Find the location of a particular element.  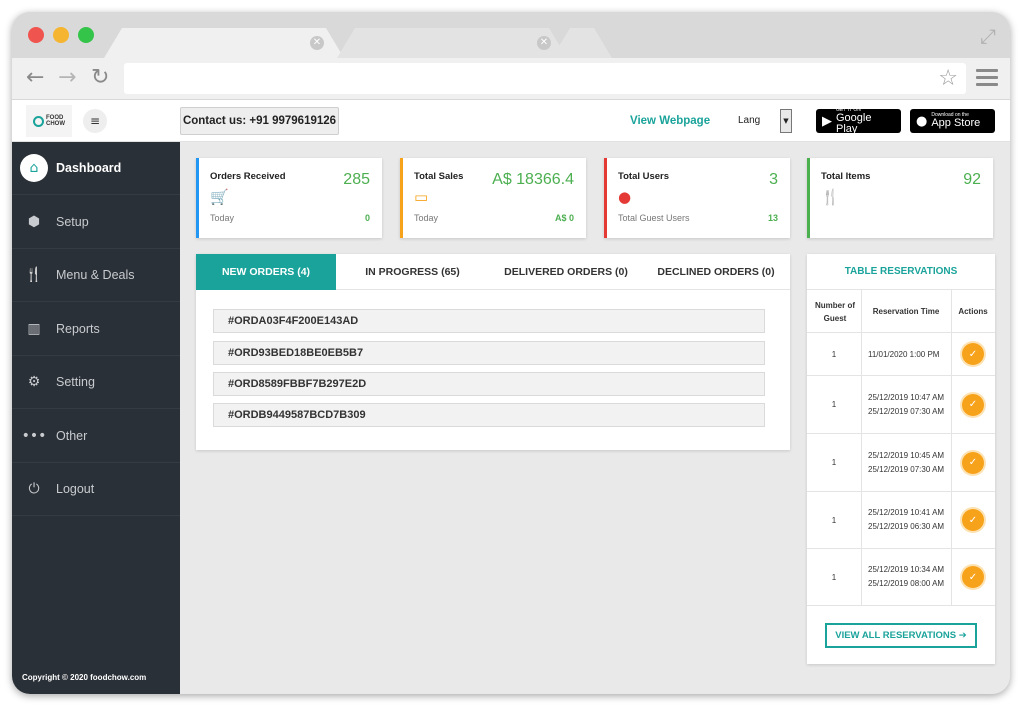

sidebar-item-label: Setup is located at coordinates (72, 222).